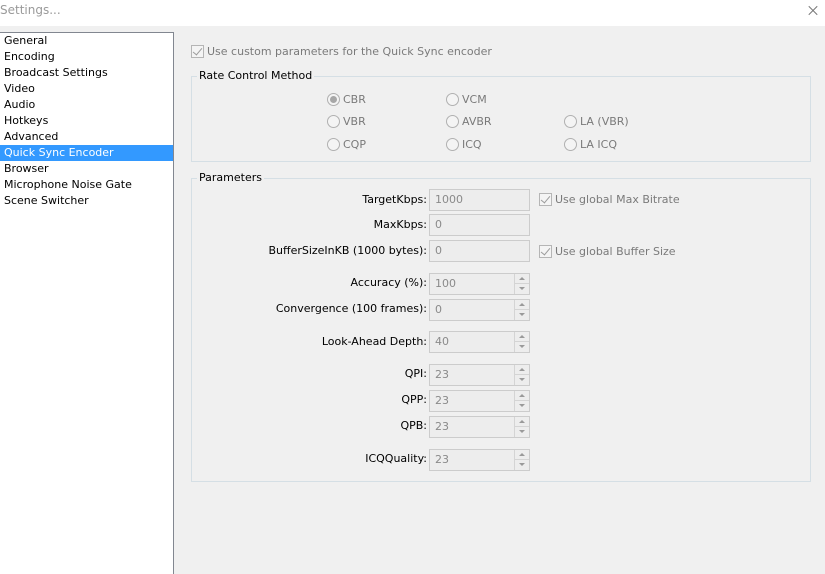  I want to click on radio-cqp, so click(333, 144).